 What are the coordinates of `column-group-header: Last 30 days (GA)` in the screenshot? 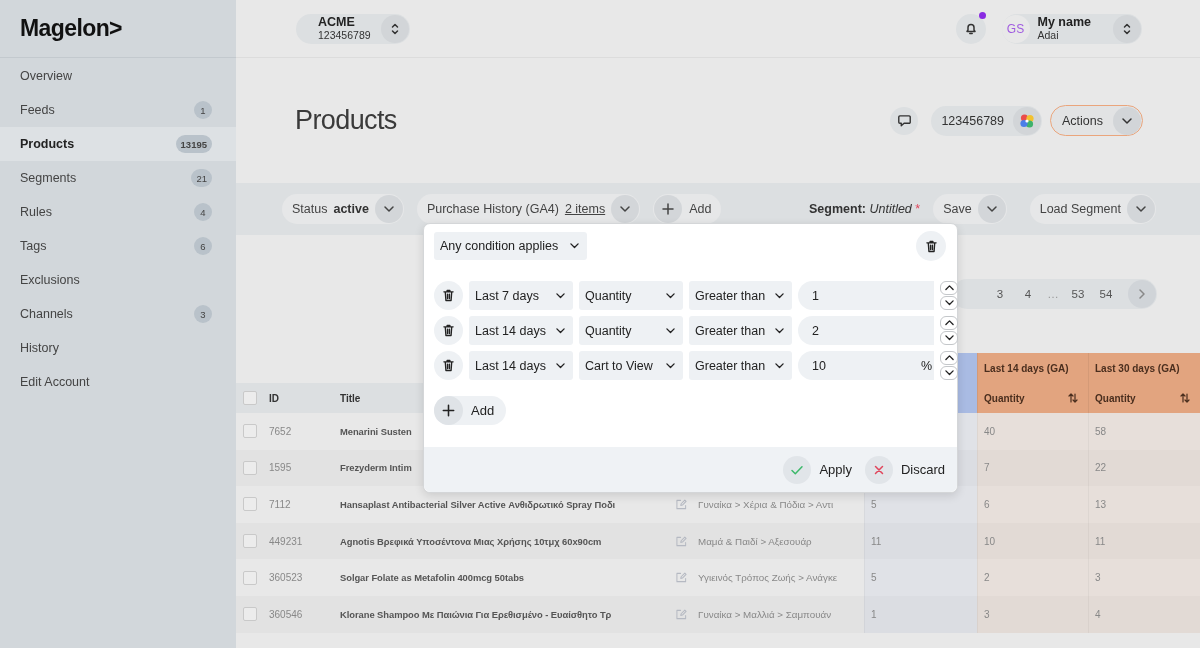 It's located at (1144, 368).